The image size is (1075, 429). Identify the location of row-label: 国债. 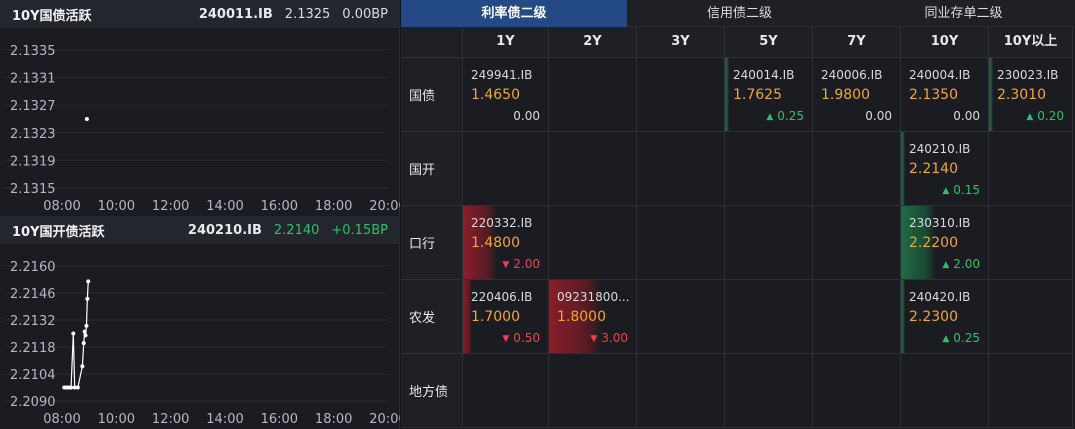
(432, 95).